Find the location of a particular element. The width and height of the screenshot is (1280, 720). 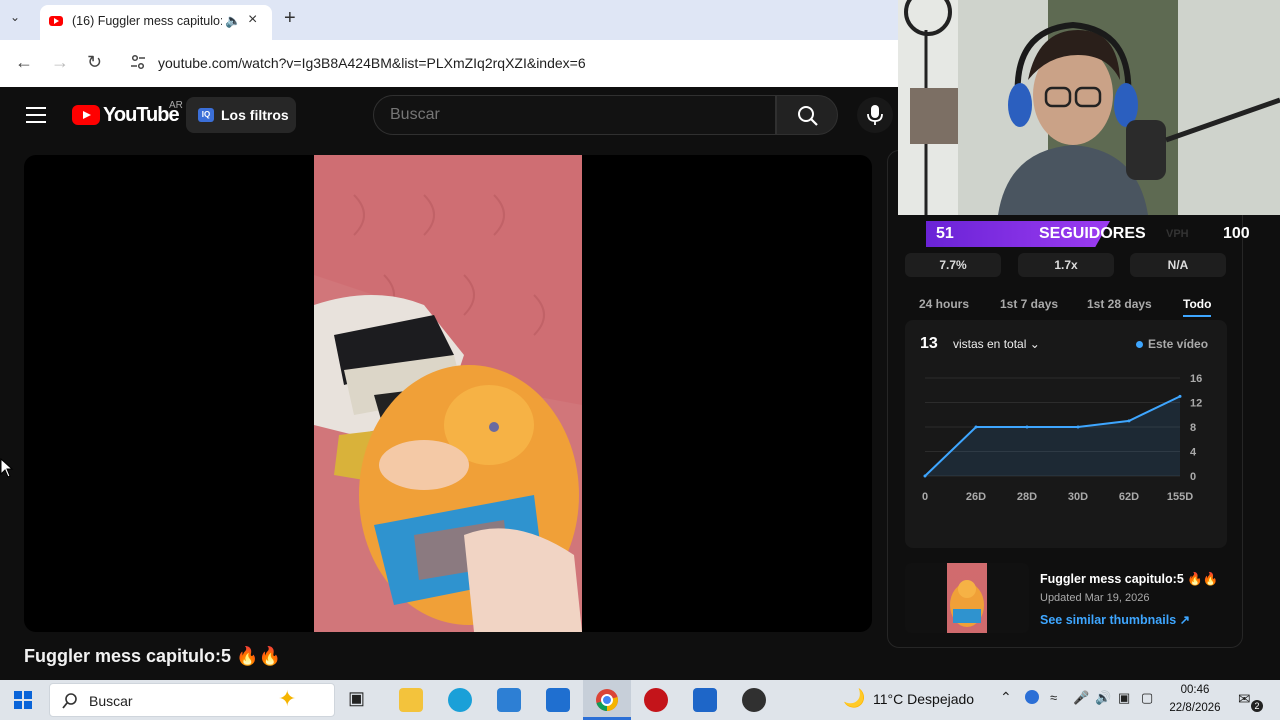

youtube-logo-icon is located at coordinates (86, 115).